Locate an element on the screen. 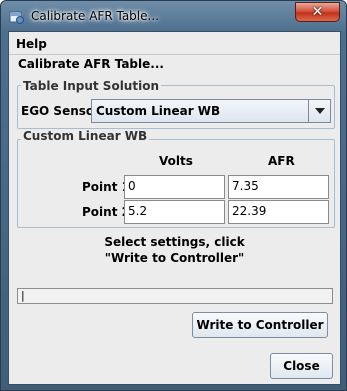  afr-column-header: AFR is located at coordinates (281, 161).